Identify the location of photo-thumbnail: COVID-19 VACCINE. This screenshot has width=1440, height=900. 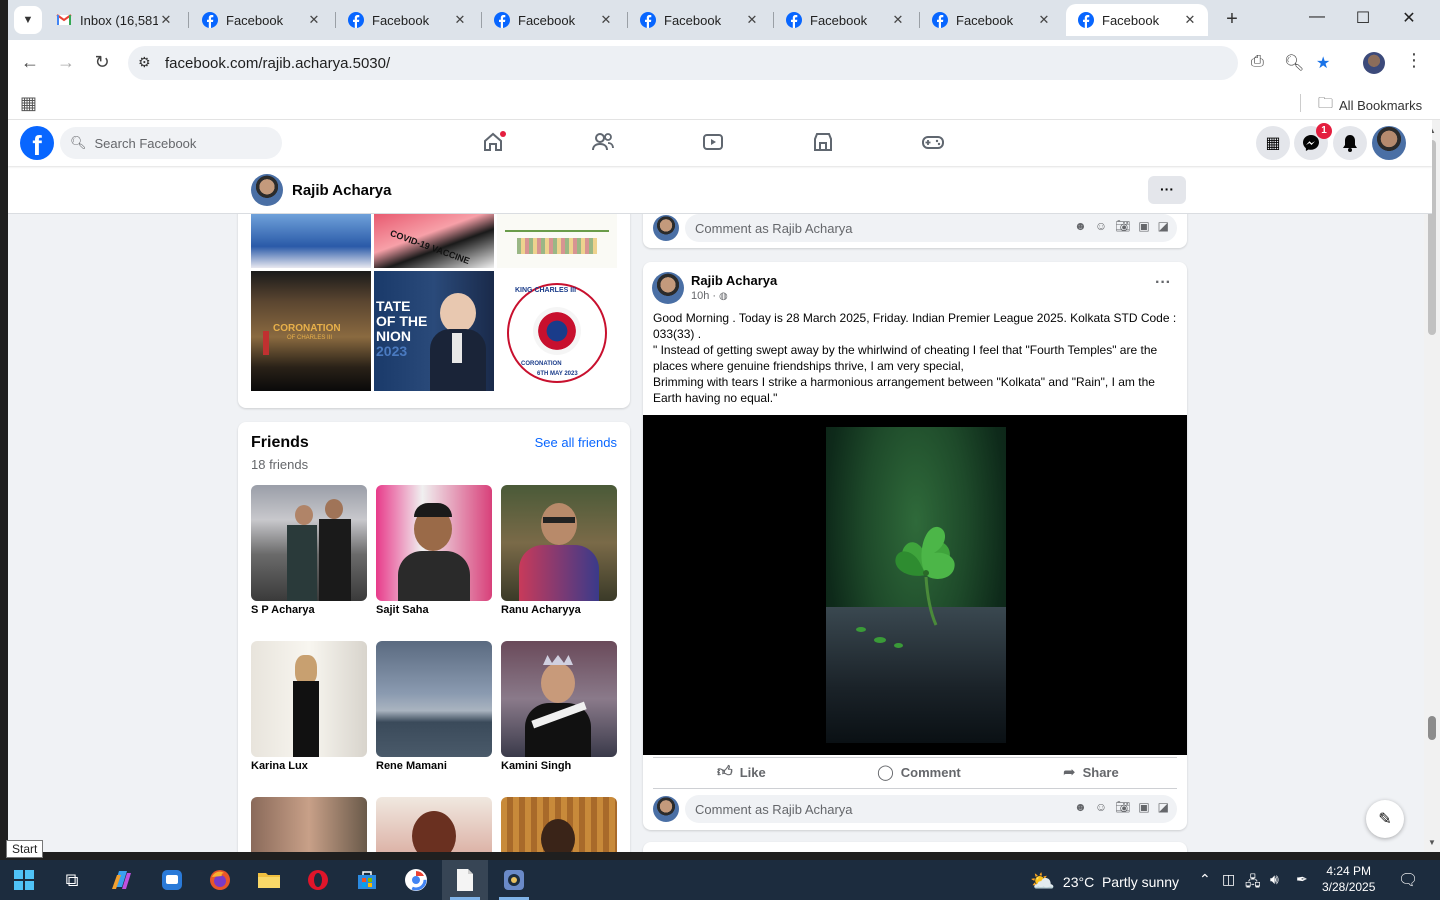
(434, 241).